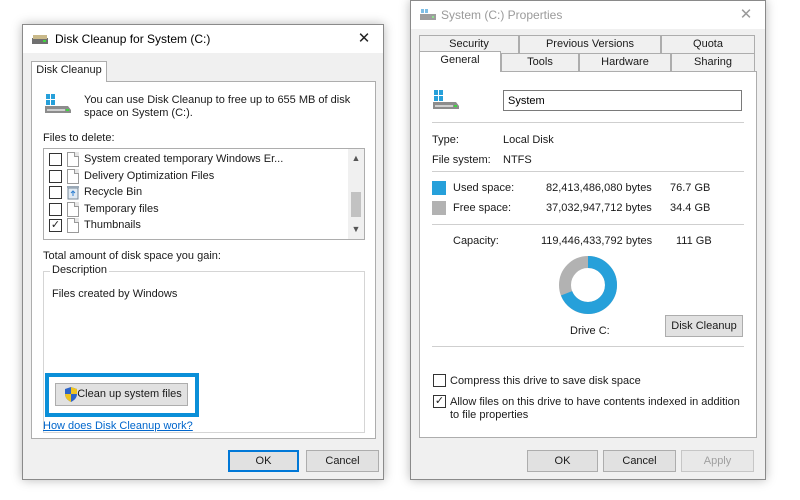 The width and height of the screenshot is (800, 500). What do you see at coordinates (704, 326) in the screenshot?
I see `properties-disk-cleanup-button: Disk Cleanup` at bounding box center [704, 326].